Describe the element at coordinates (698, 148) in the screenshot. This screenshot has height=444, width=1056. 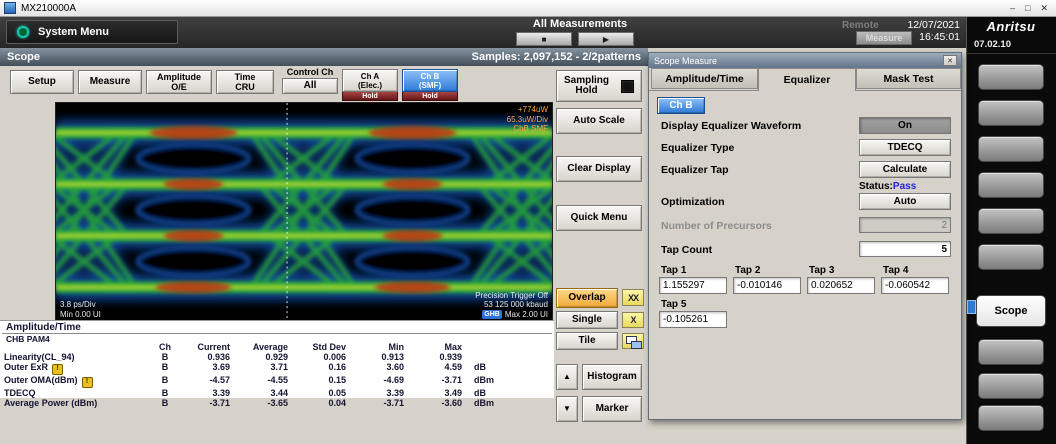
I see `equalizer-type-label: Equalizer Type` at that location.